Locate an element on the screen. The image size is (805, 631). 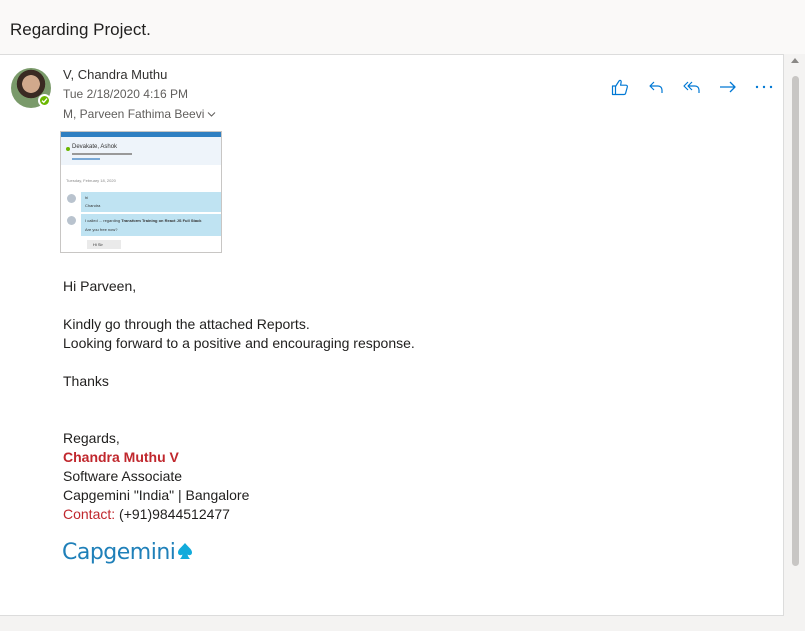
preview-date-line: Tuesday, February 18, 2020 is located at coordinates (91, 180).